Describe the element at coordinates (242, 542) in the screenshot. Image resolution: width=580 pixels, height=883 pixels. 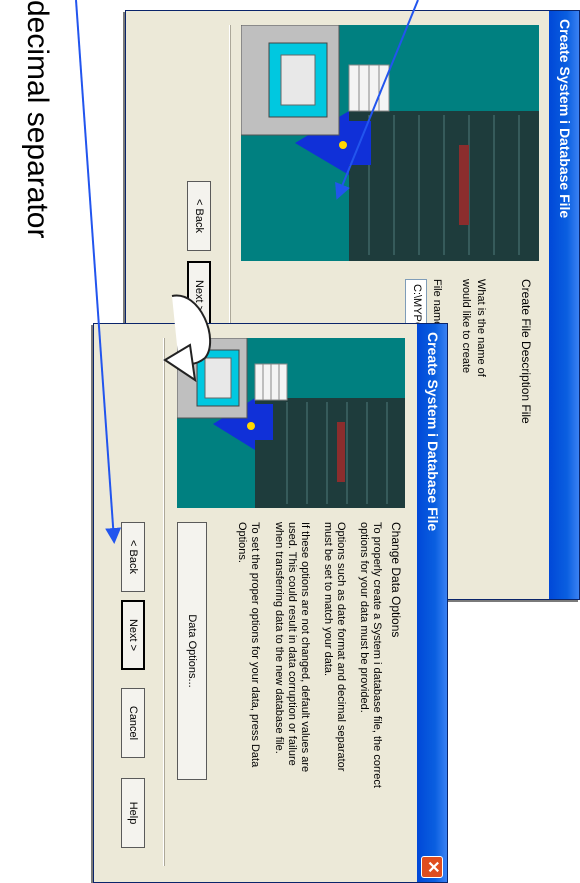
I see `para4-line2: Options.` at that location.